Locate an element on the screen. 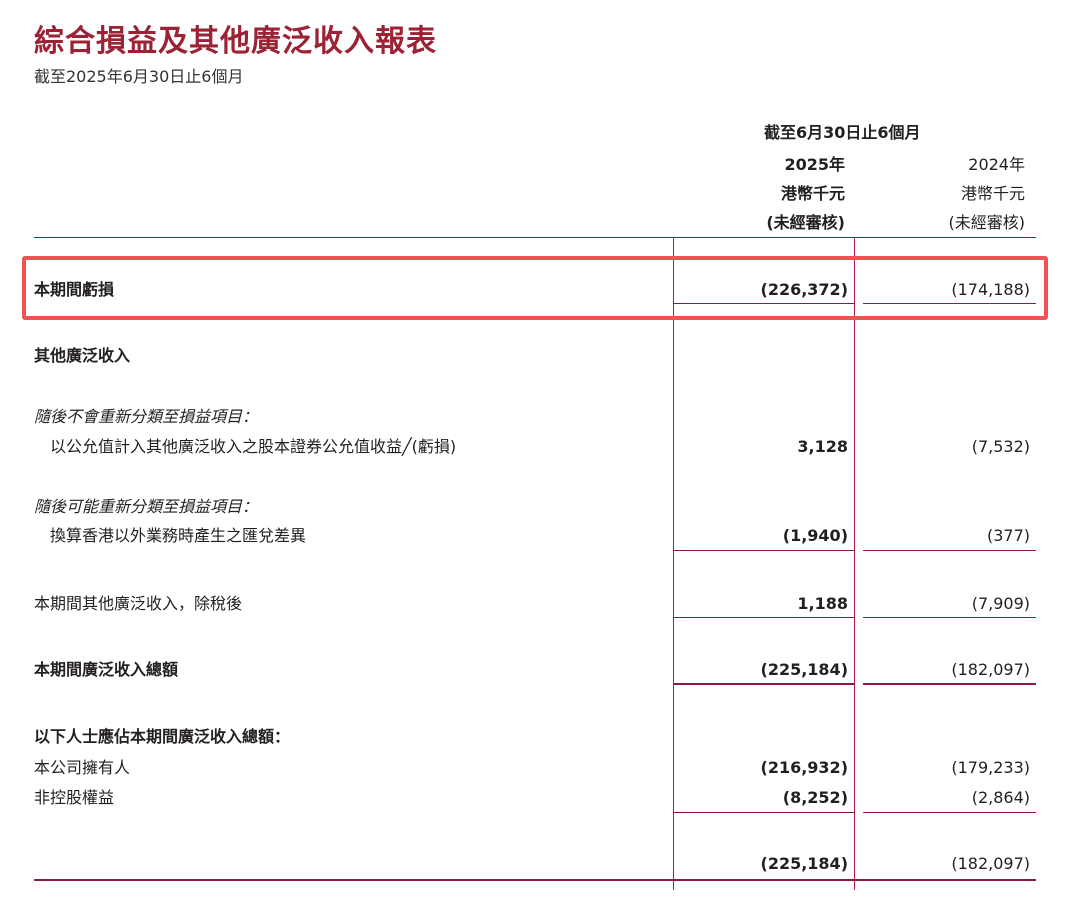 The image size is (1080, 912). row-fx-2025: (1,940) is located at coordinates (815, 535).